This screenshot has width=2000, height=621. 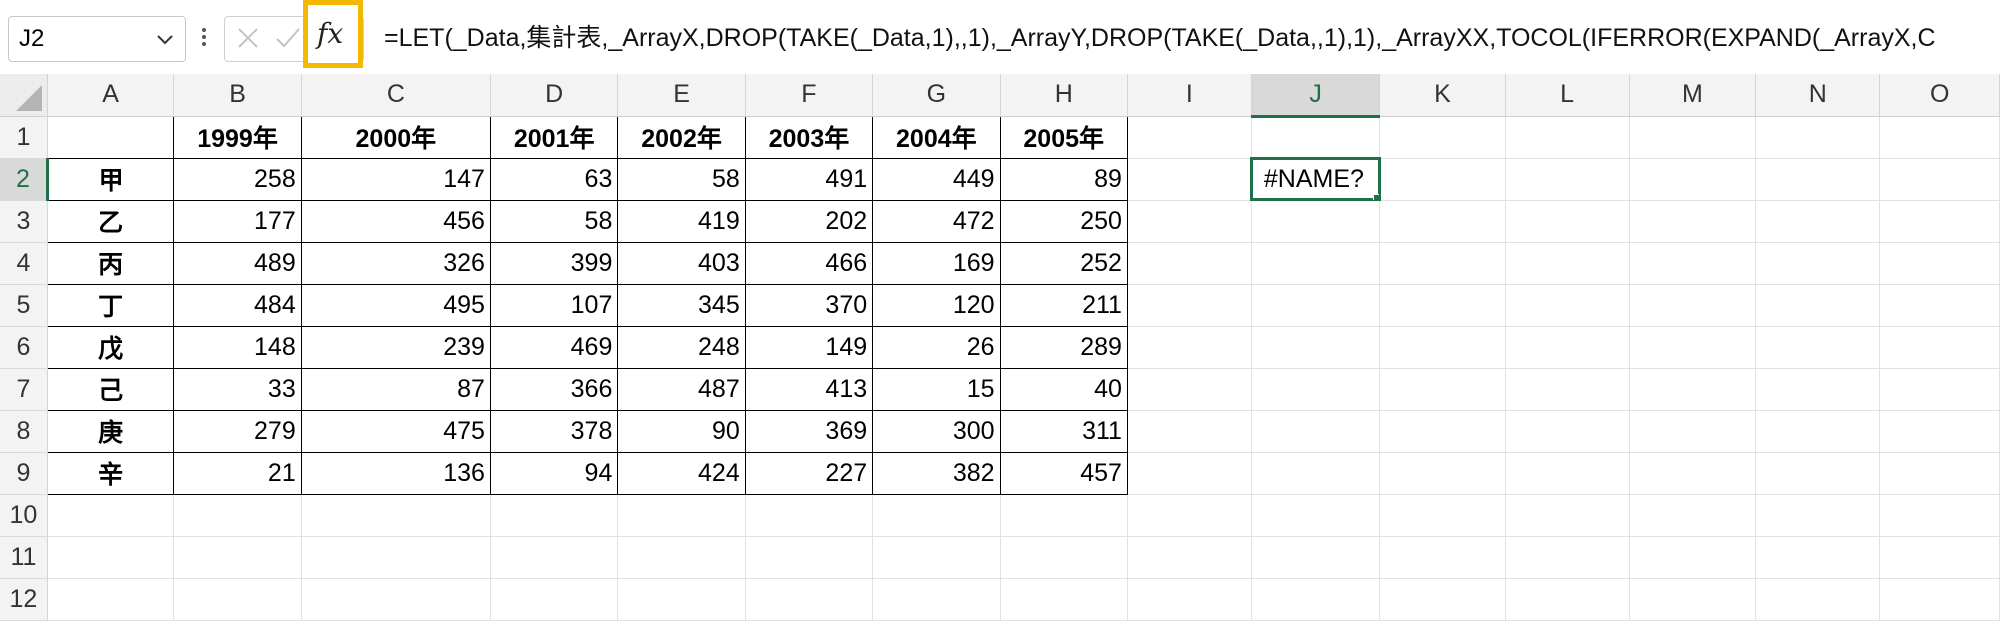 I want to click on column-header-h: H, so click(x=1064, y=95).